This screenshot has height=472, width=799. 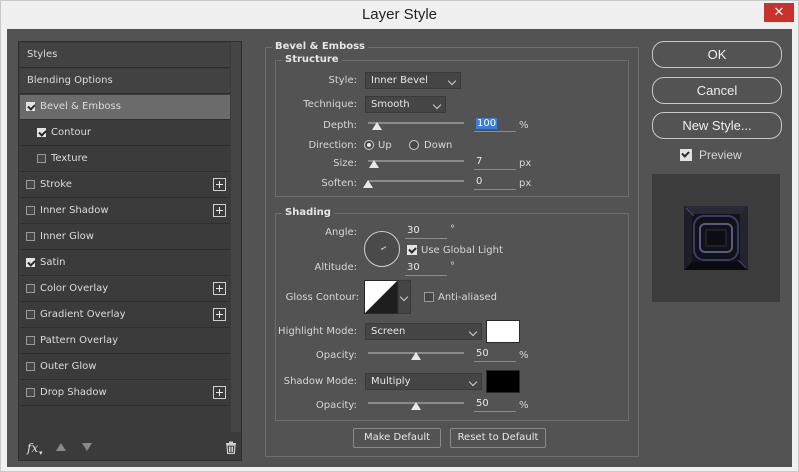 What do you see at coordinates (495, 183) in the screenshot?
I see `soften-input: 0` at bounding box center [495, 183].